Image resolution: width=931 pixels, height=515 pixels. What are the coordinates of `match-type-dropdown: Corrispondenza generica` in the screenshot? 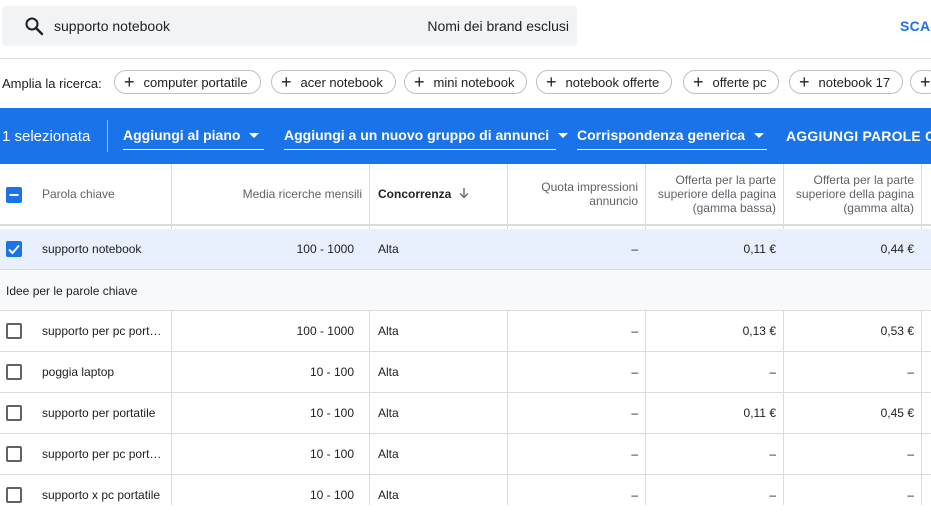 It's located at (672, 138).